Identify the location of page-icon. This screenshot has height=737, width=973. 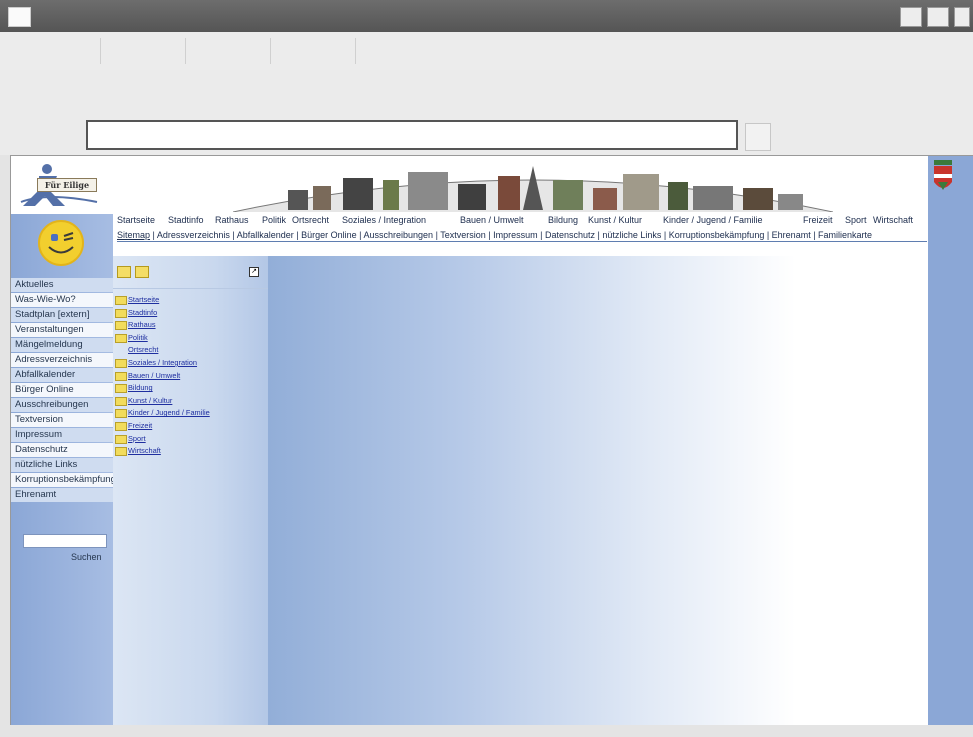
(120, 349).